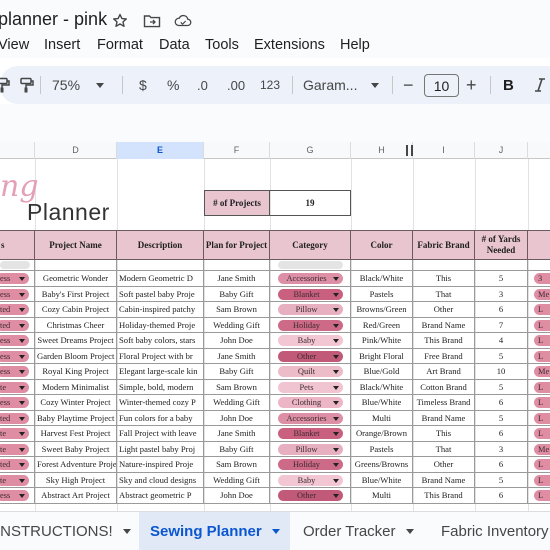  Describe the element at coordinates (310, 434) in the screenshot. I see `cell-category: Blanket` at that location.